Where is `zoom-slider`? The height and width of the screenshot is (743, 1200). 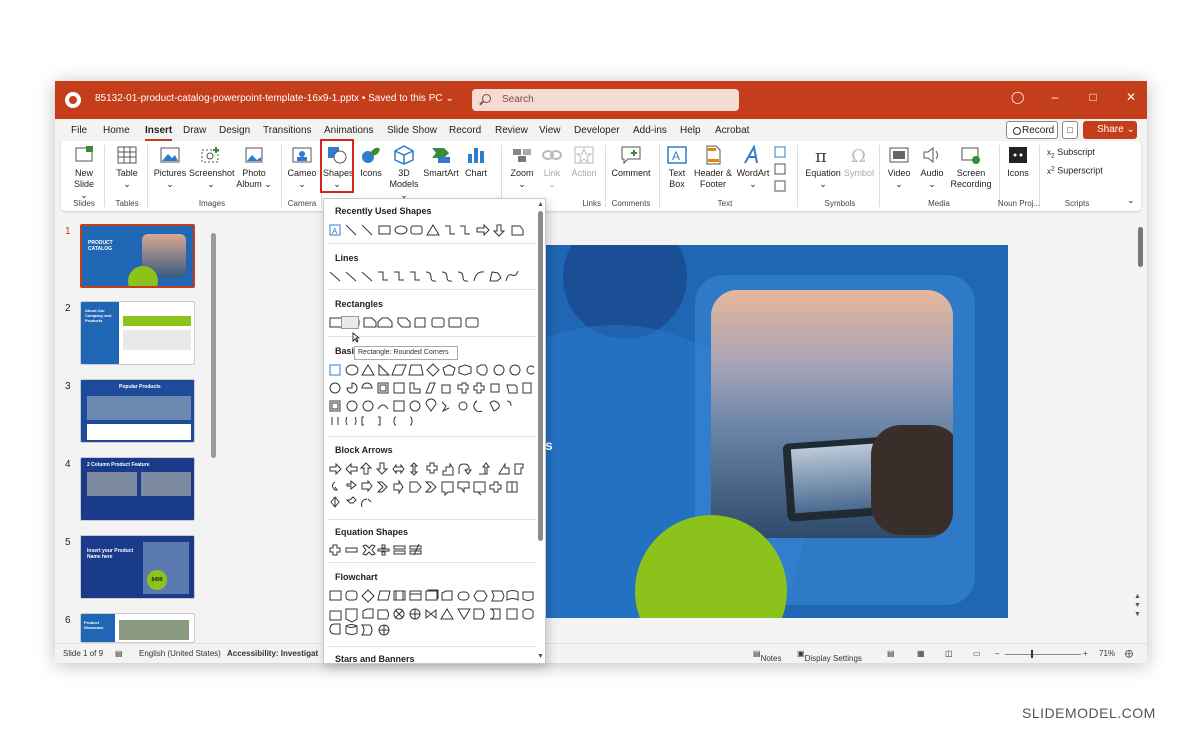 zoom-slider is located at coordinates (1043, 654).